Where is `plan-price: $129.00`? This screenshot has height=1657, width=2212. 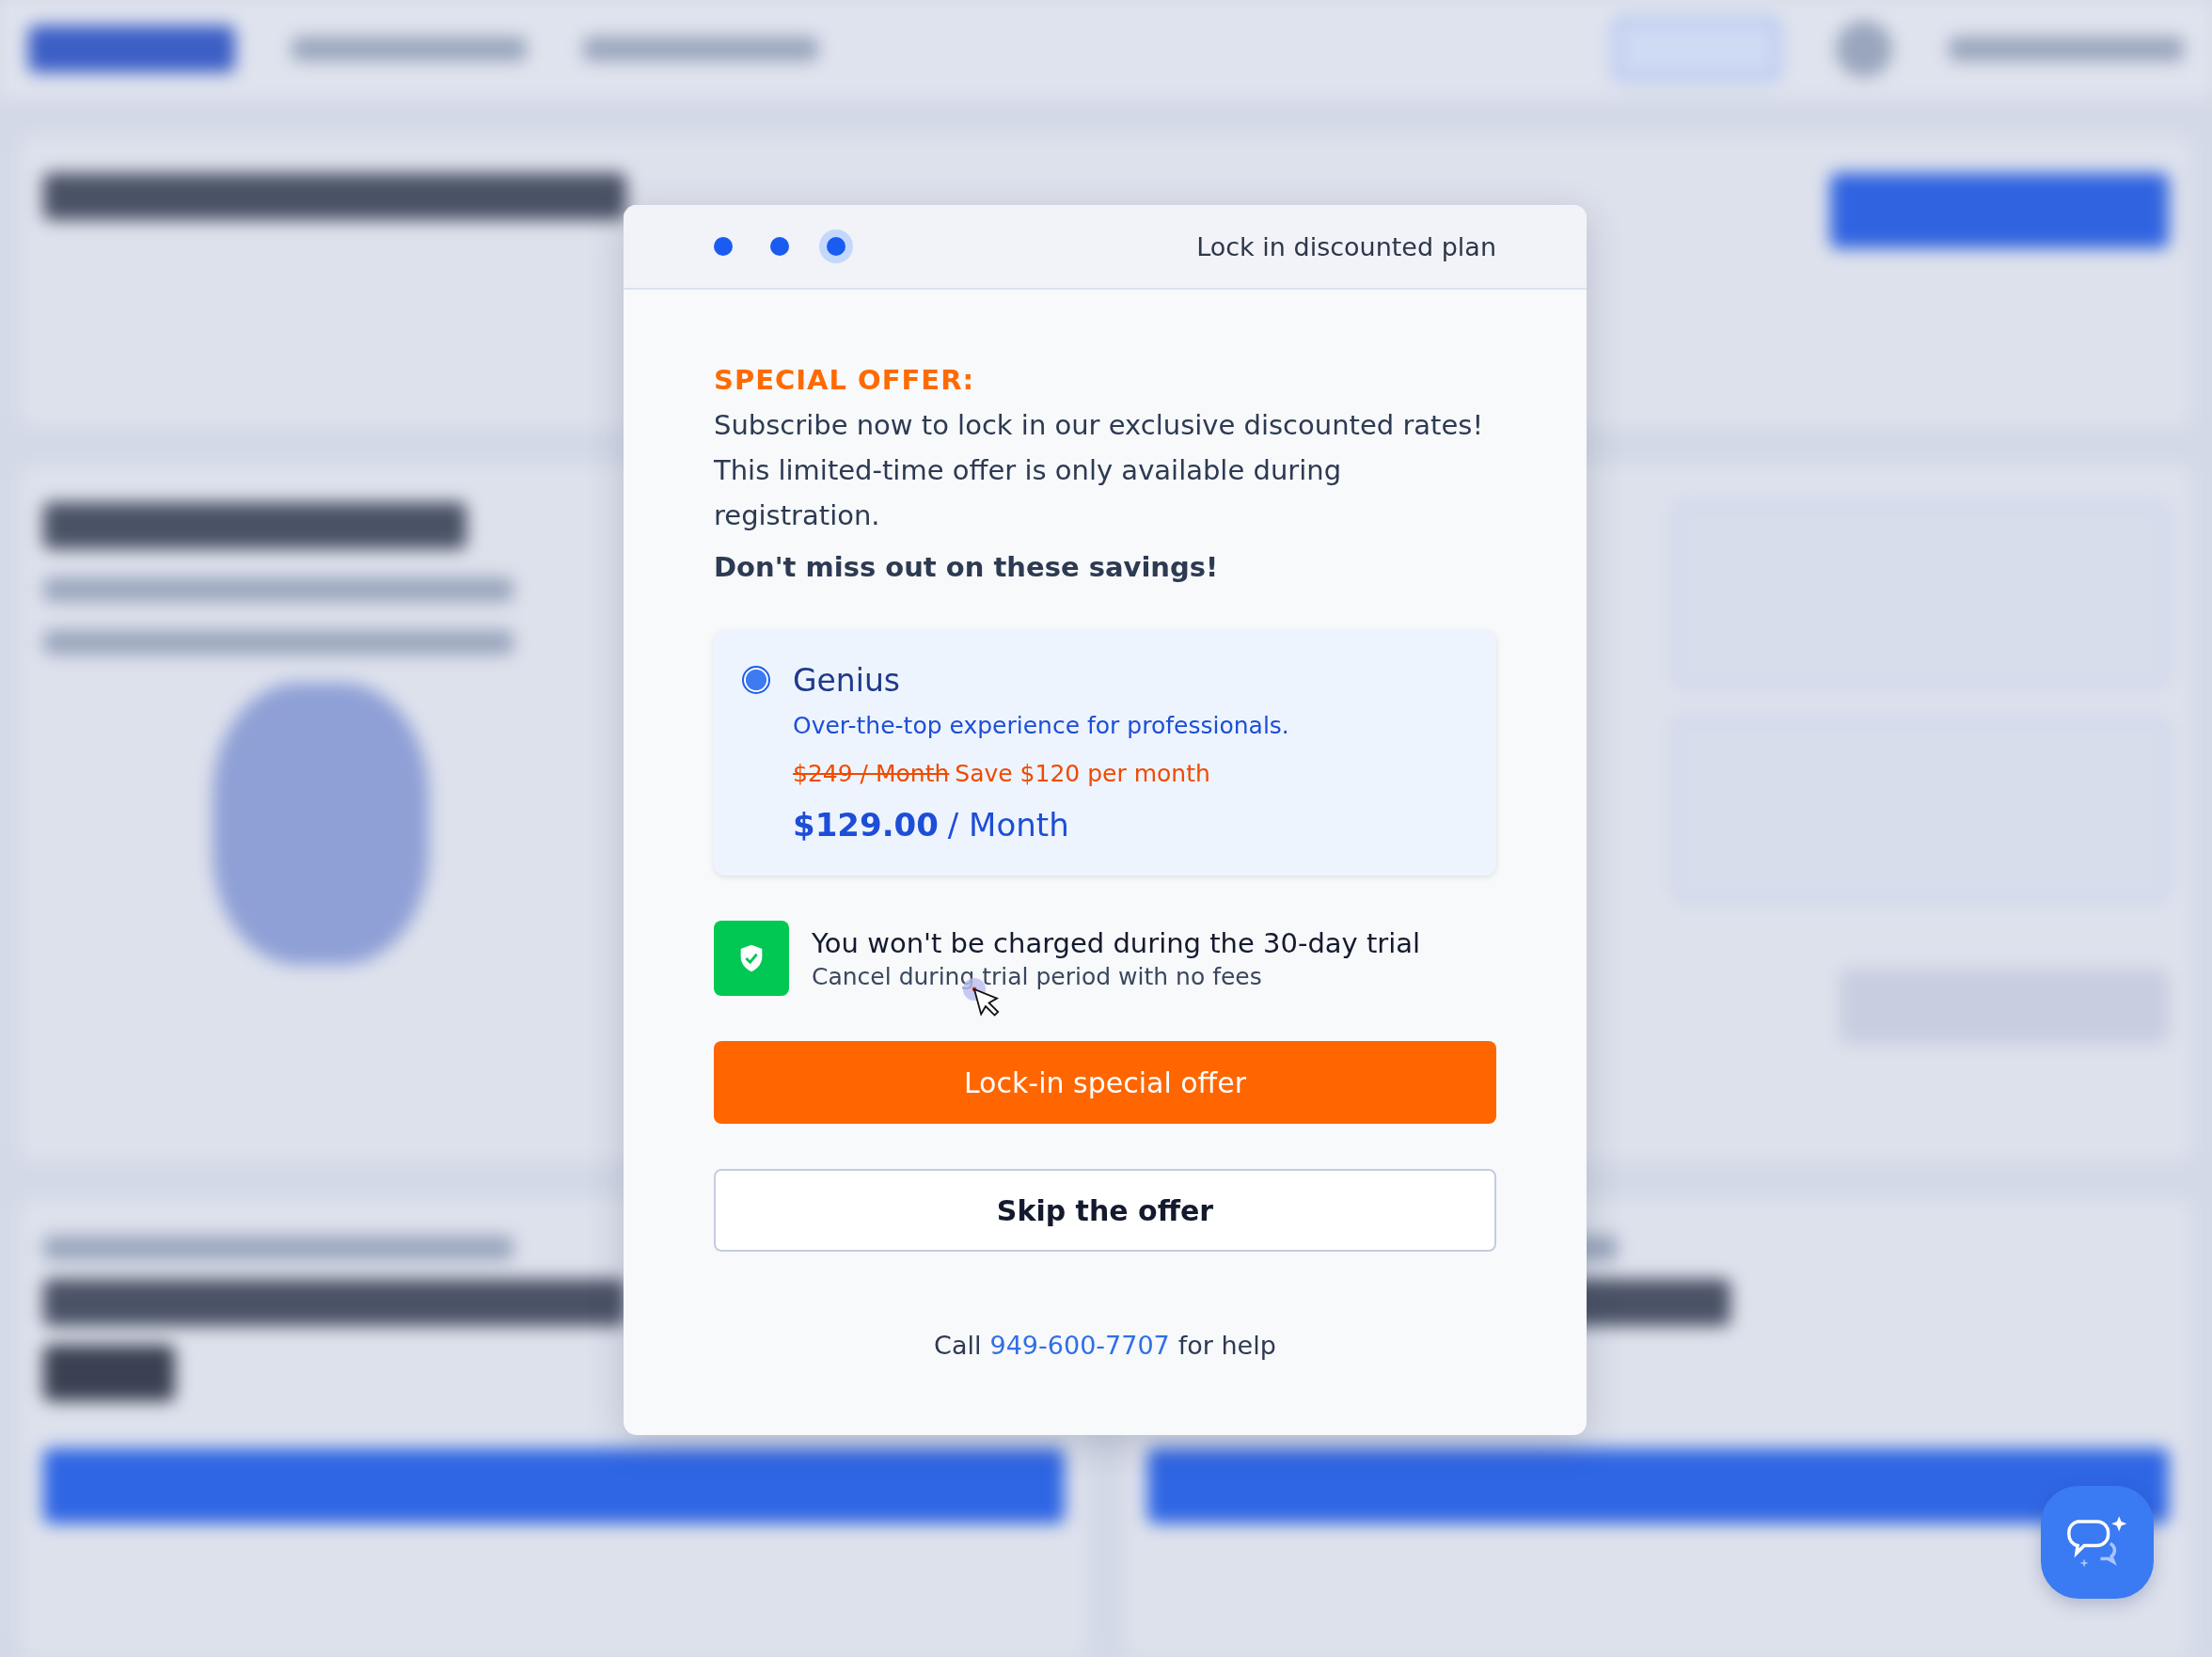
plan-price: $129.00 is located at coordinates (866, 825).